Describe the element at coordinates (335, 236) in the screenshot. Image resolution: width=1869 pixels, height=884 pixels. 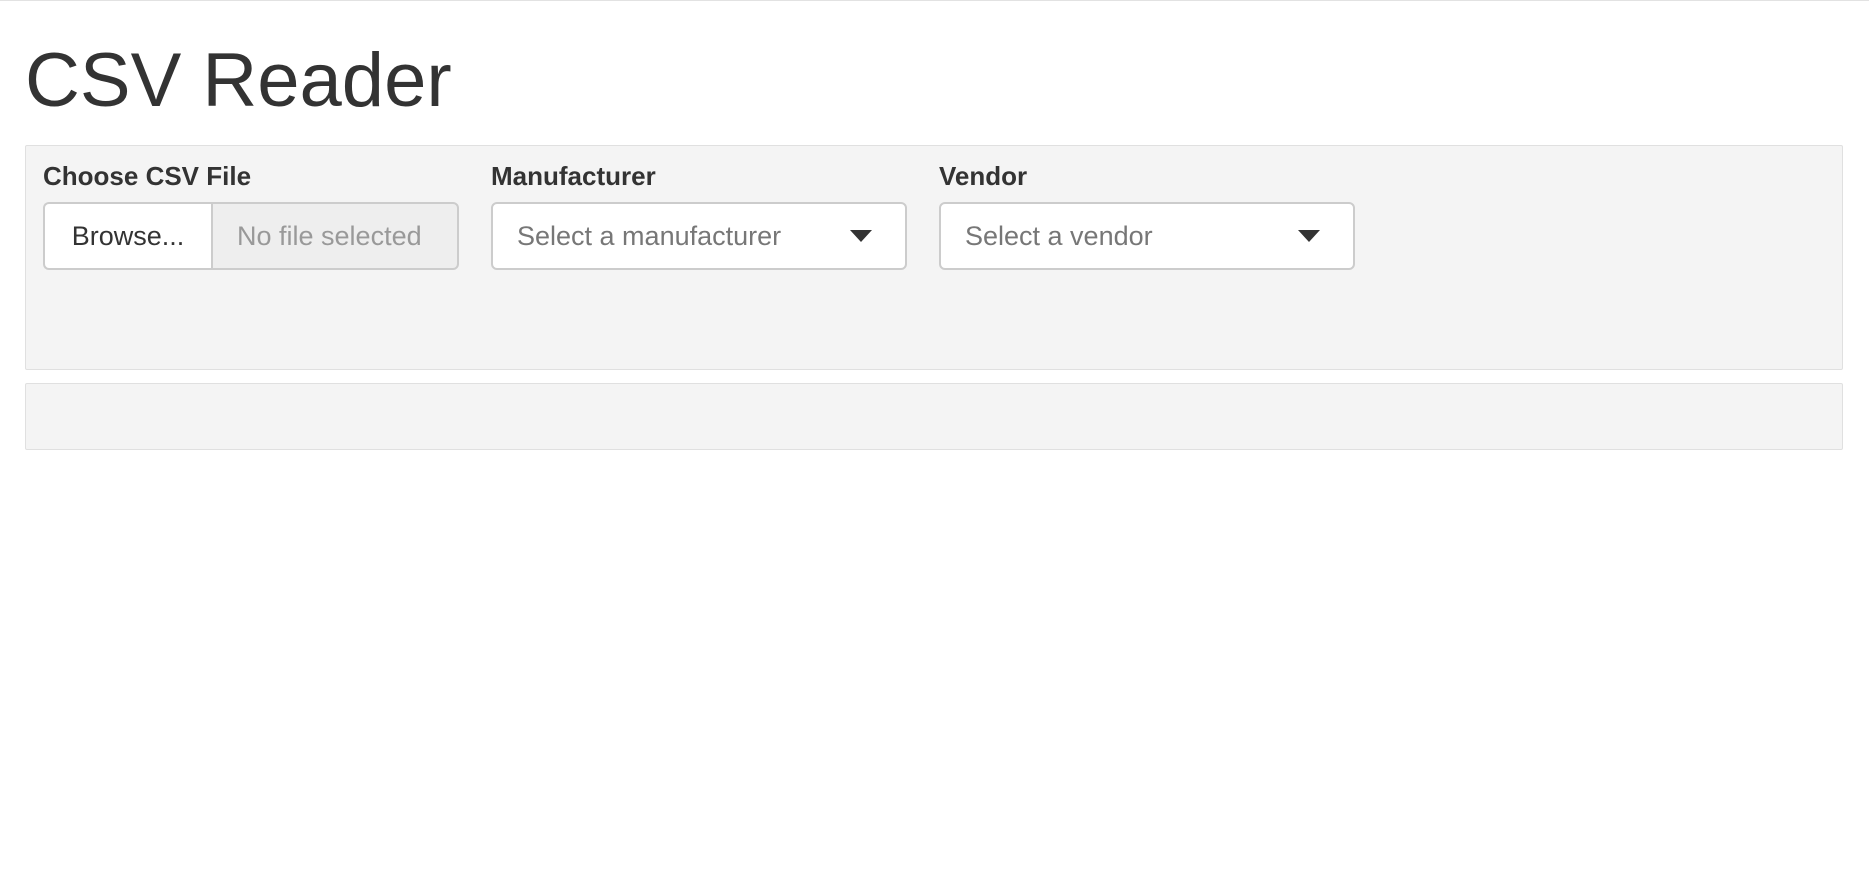
I see `file-name-display: No file selected` at that location.